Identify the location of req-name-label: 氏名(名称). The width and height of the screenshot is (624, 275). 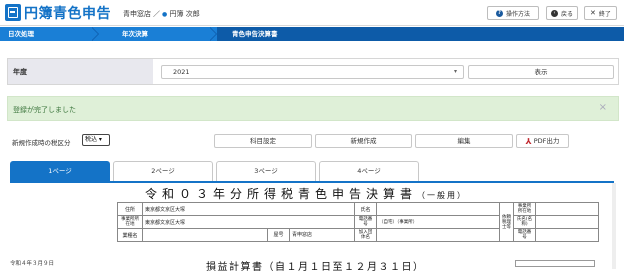
(525, 222).